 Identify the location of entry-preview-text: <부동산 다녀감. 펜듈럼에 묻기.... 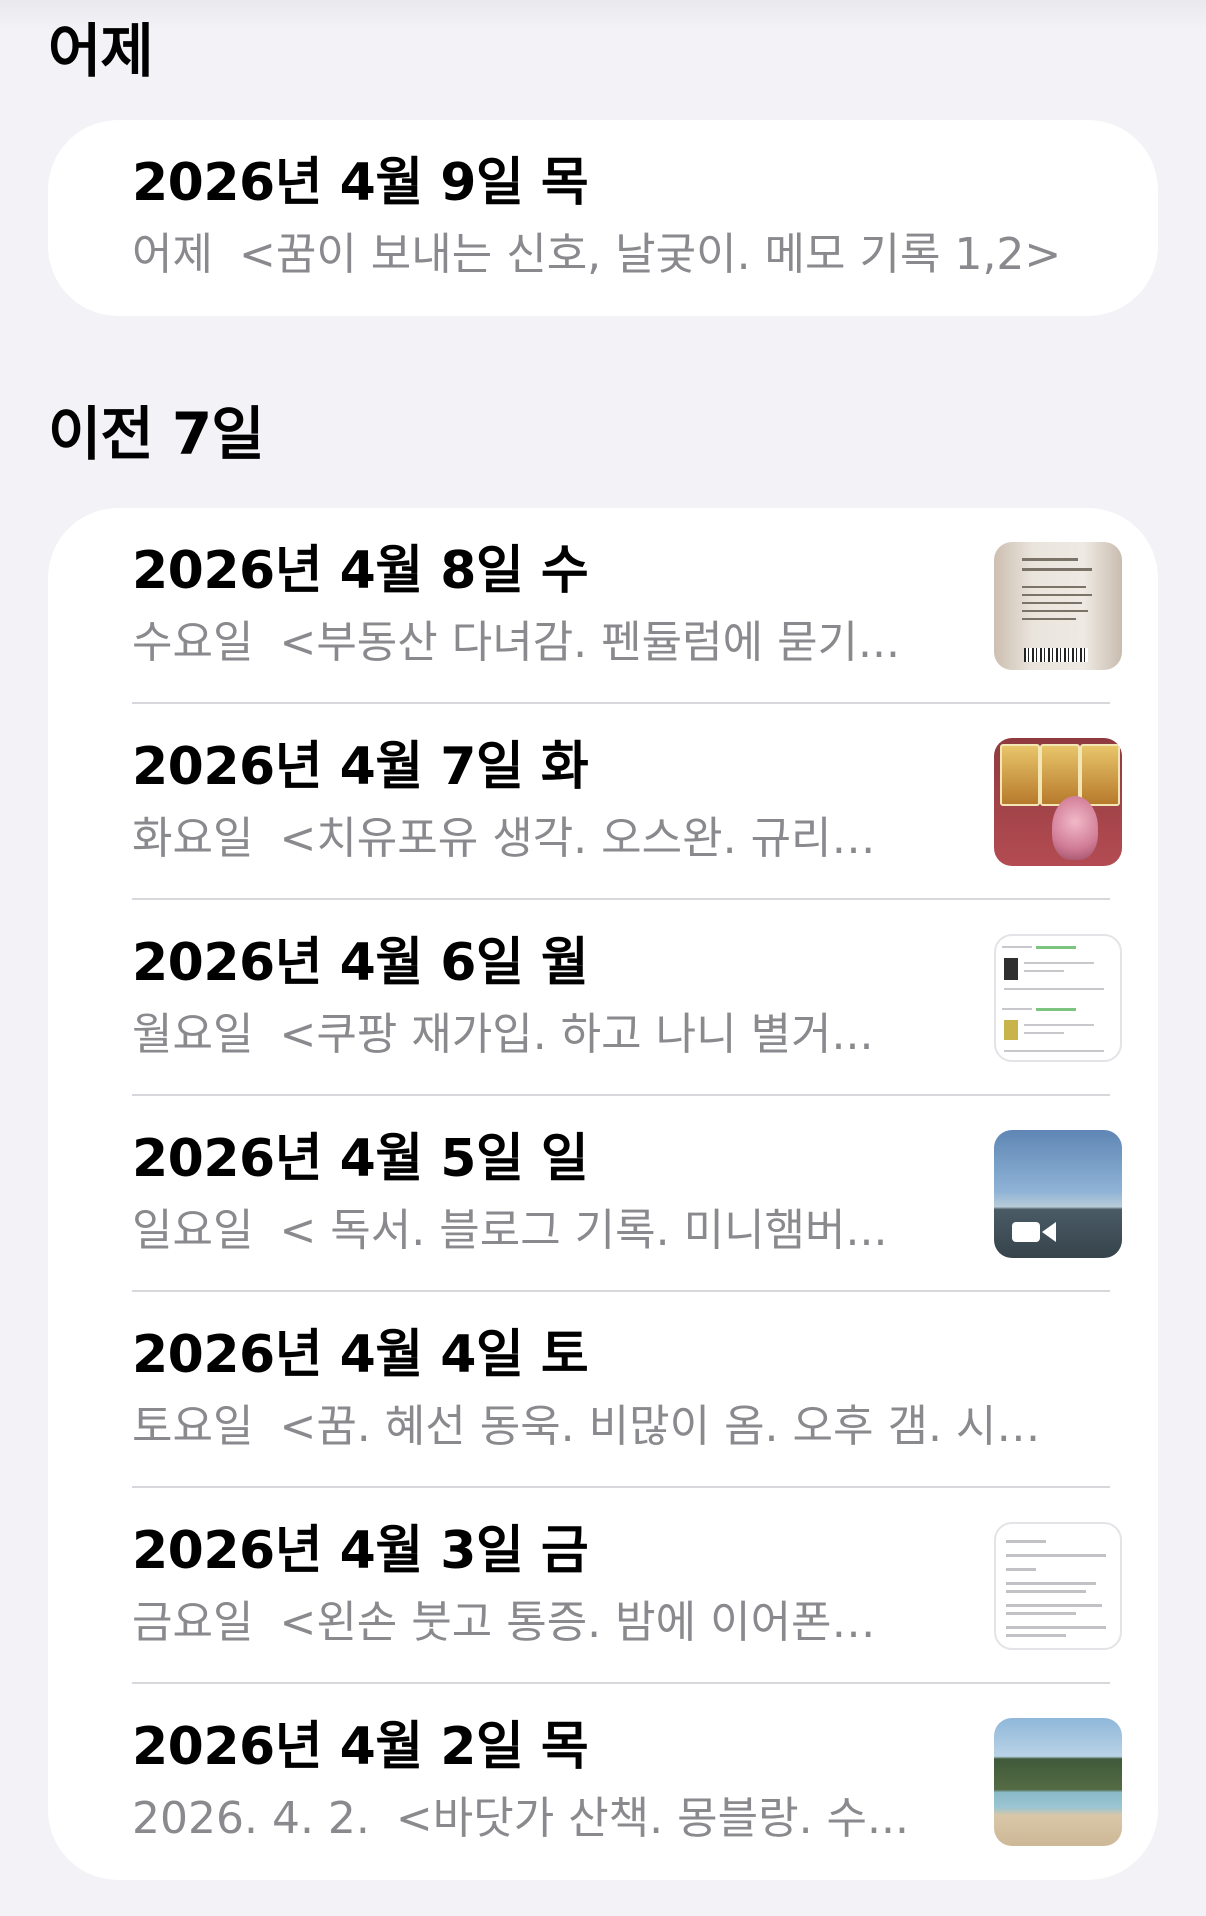
(589, 643).